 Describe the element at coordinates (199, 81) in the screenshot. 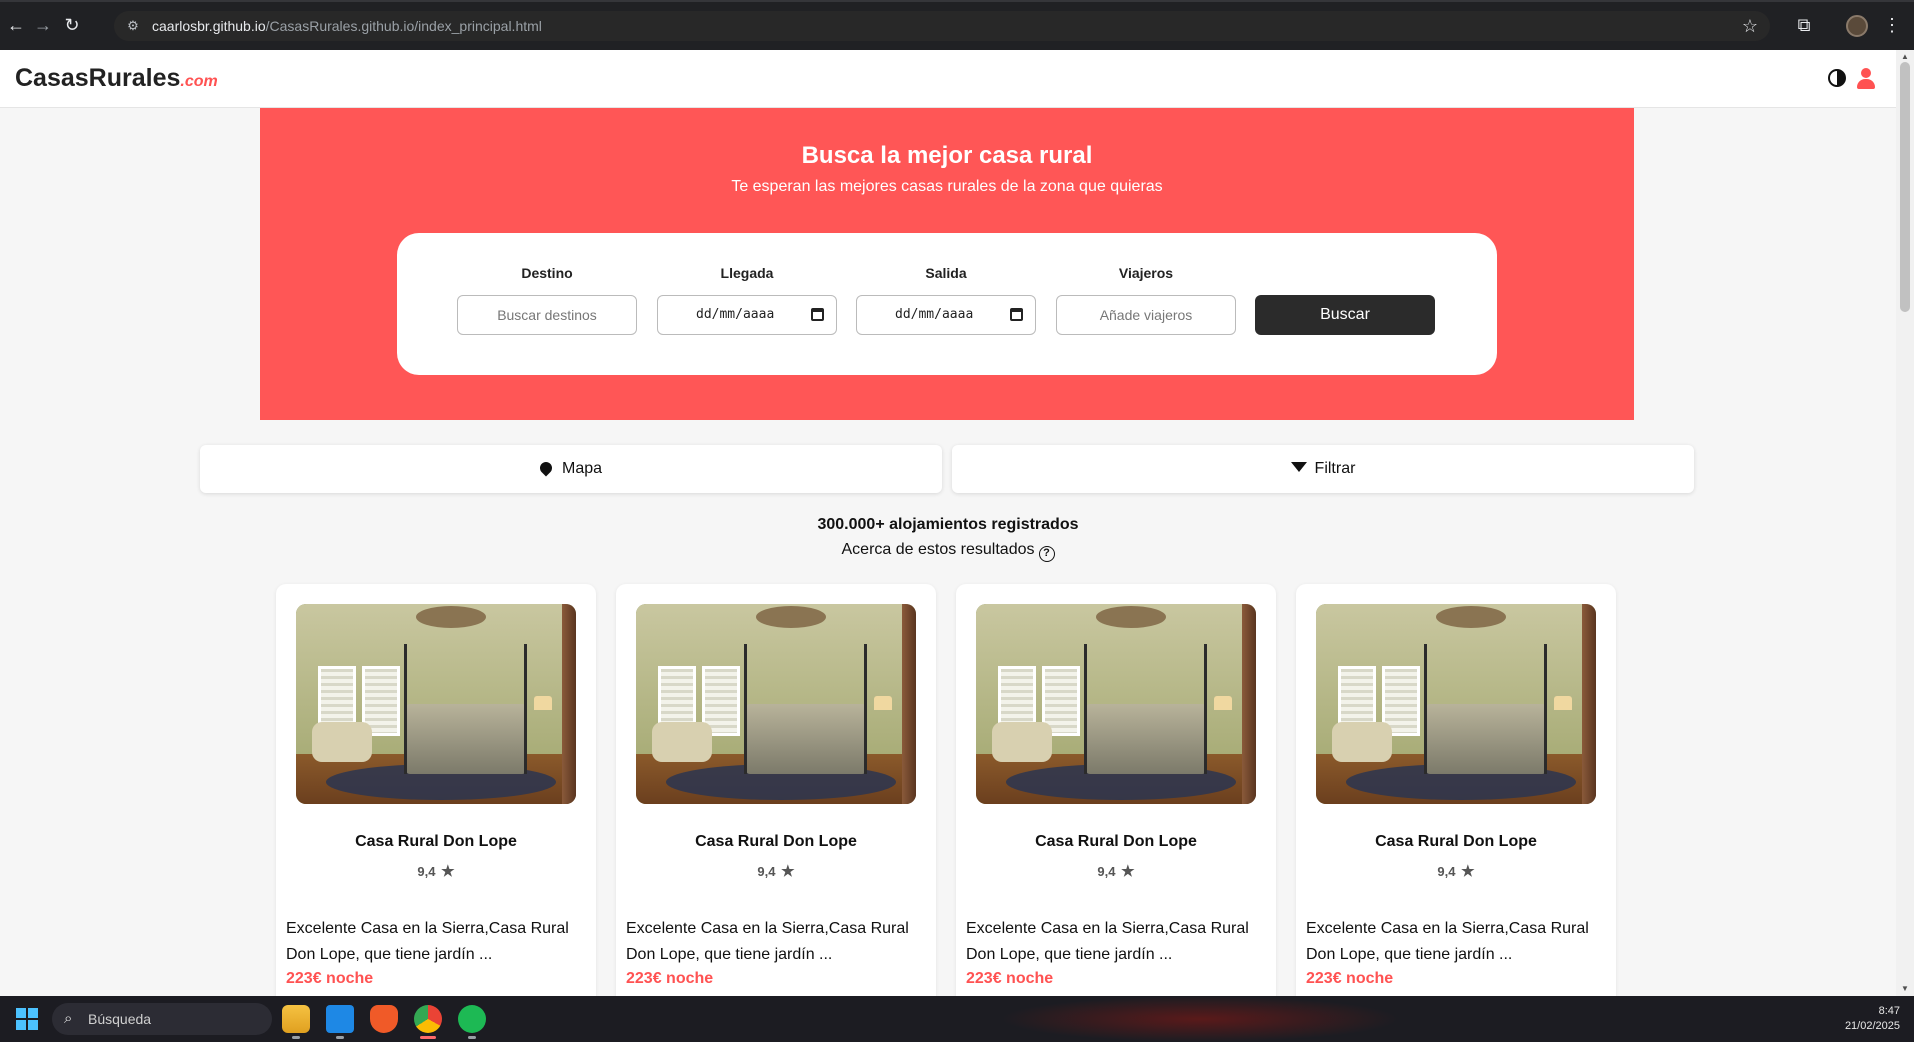

I see `logo-suffix: .com` at that location.